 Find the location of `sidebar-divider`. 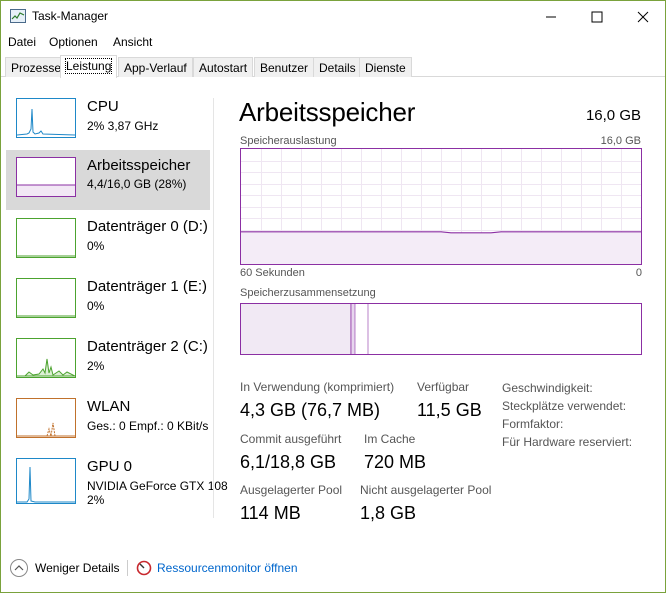

sidebar-divider is located at coordinates (213, 308).